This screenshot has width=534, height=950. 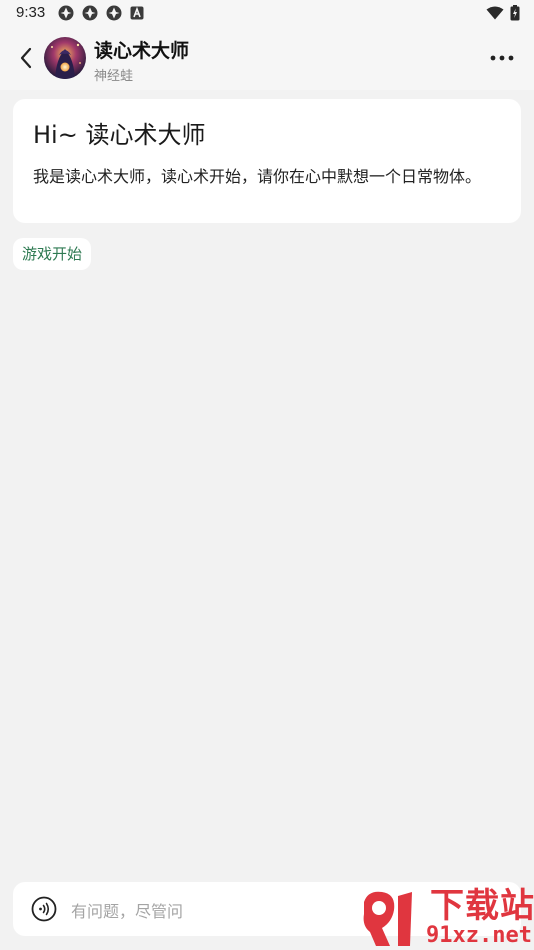 What do you see at coordinates (479, 935) in the screenshot?
I see `watermark-text-bottom: 91xz.net` at bounding box center [479, 935].